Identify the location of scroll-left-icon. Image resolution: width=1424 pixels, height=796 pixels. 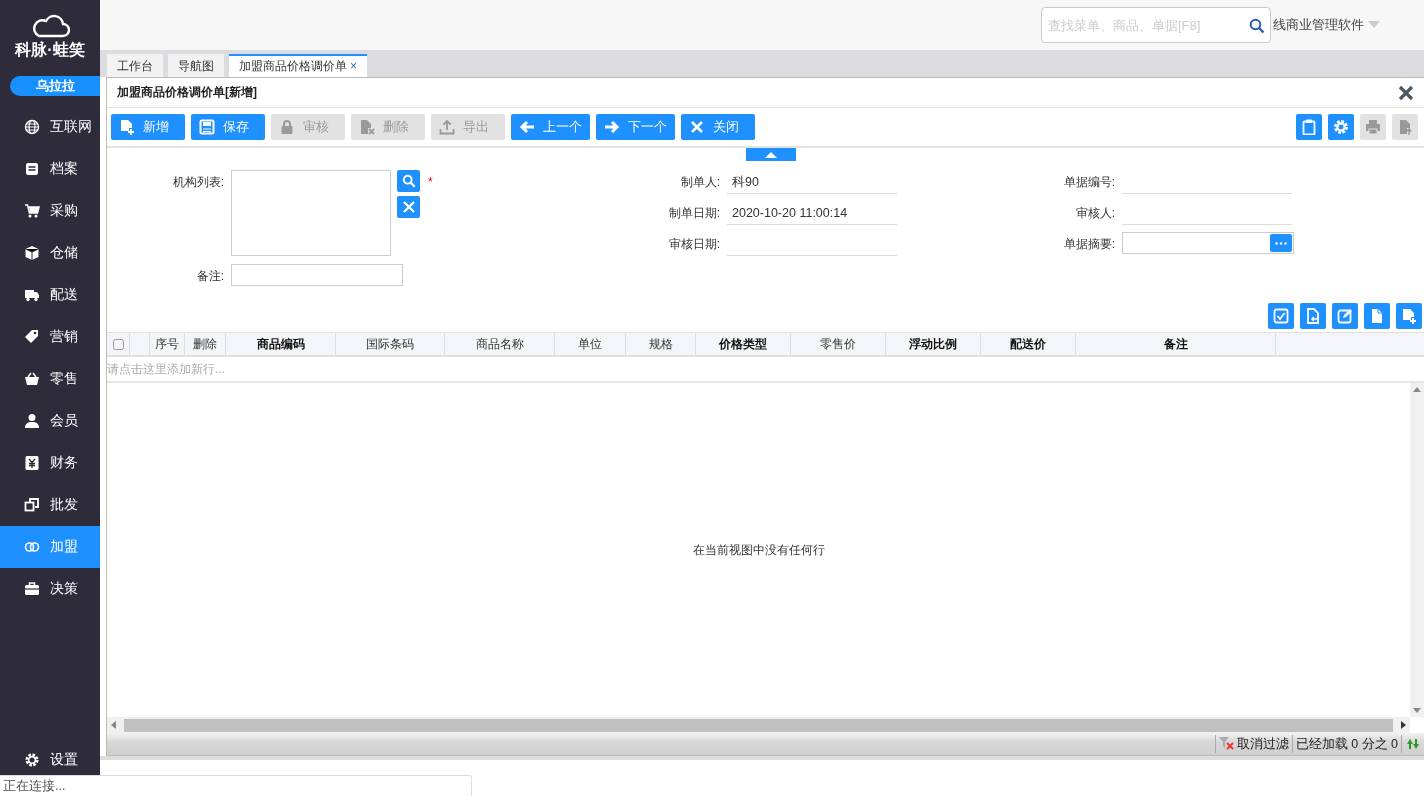
(113, 725).